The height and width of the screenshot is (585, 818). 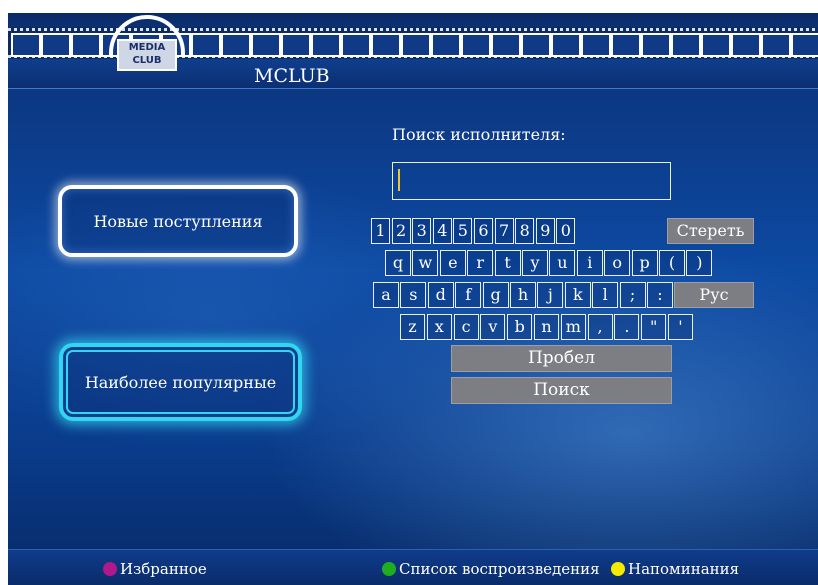 I want to click on key-(: (, so click(x=672, y=263).